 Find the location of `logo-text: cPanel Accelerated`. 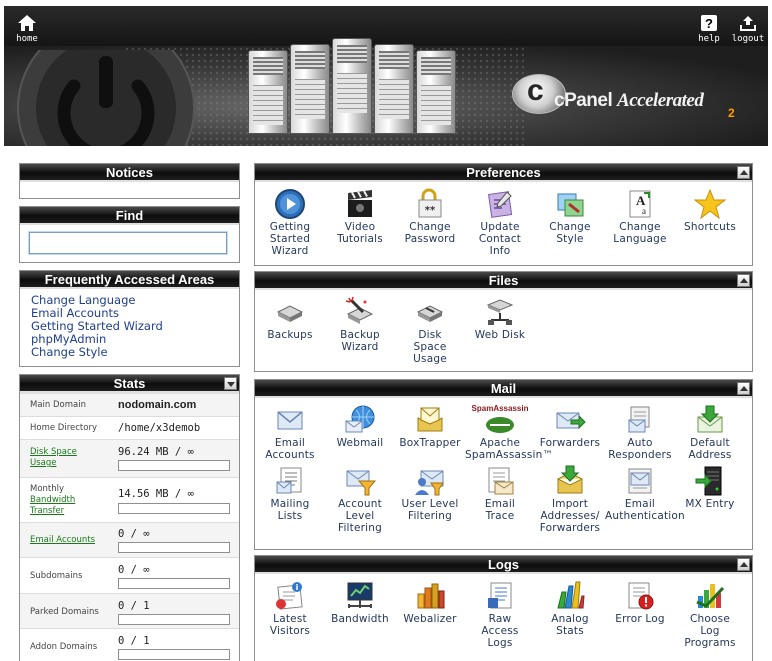

logo-text: cPanel Accelerated is located at coordinates (629, 101).